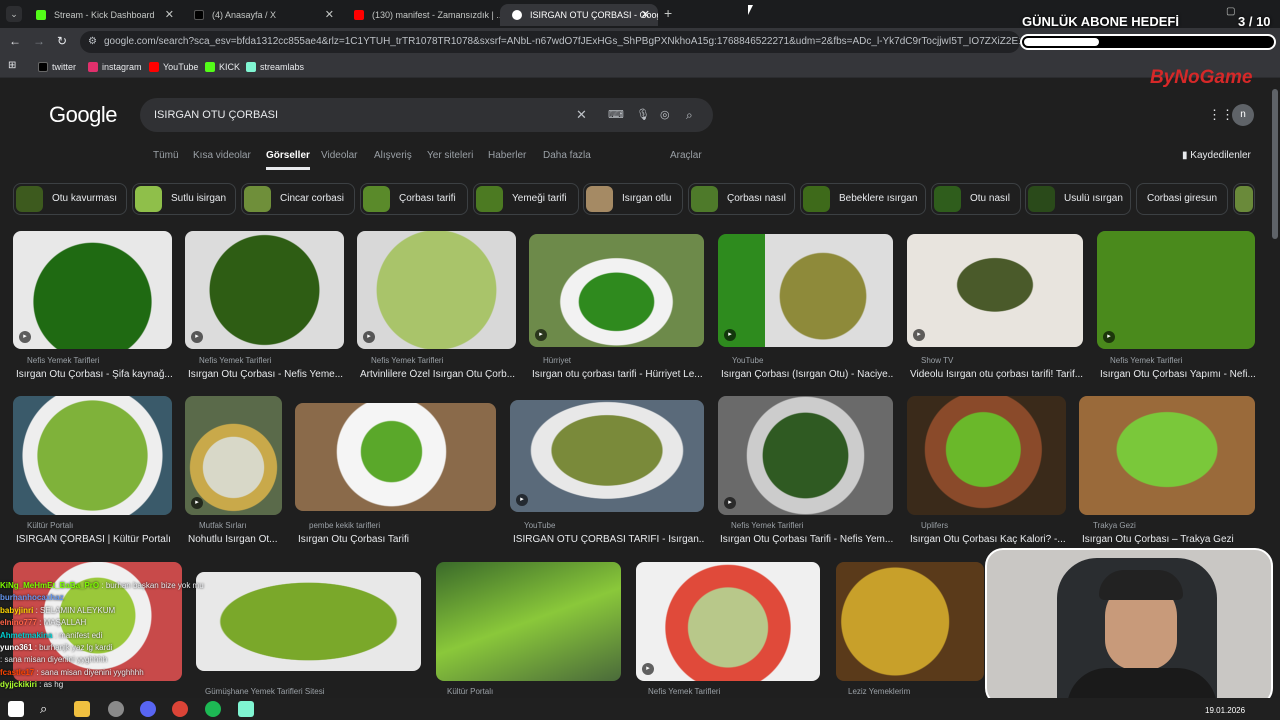 This screenshot has width=1280, height=720. What do you see at coordinates (616, 115) in the screenshot?
I see `keyboard-icon: ⌨` at bounding box center [616, 115].